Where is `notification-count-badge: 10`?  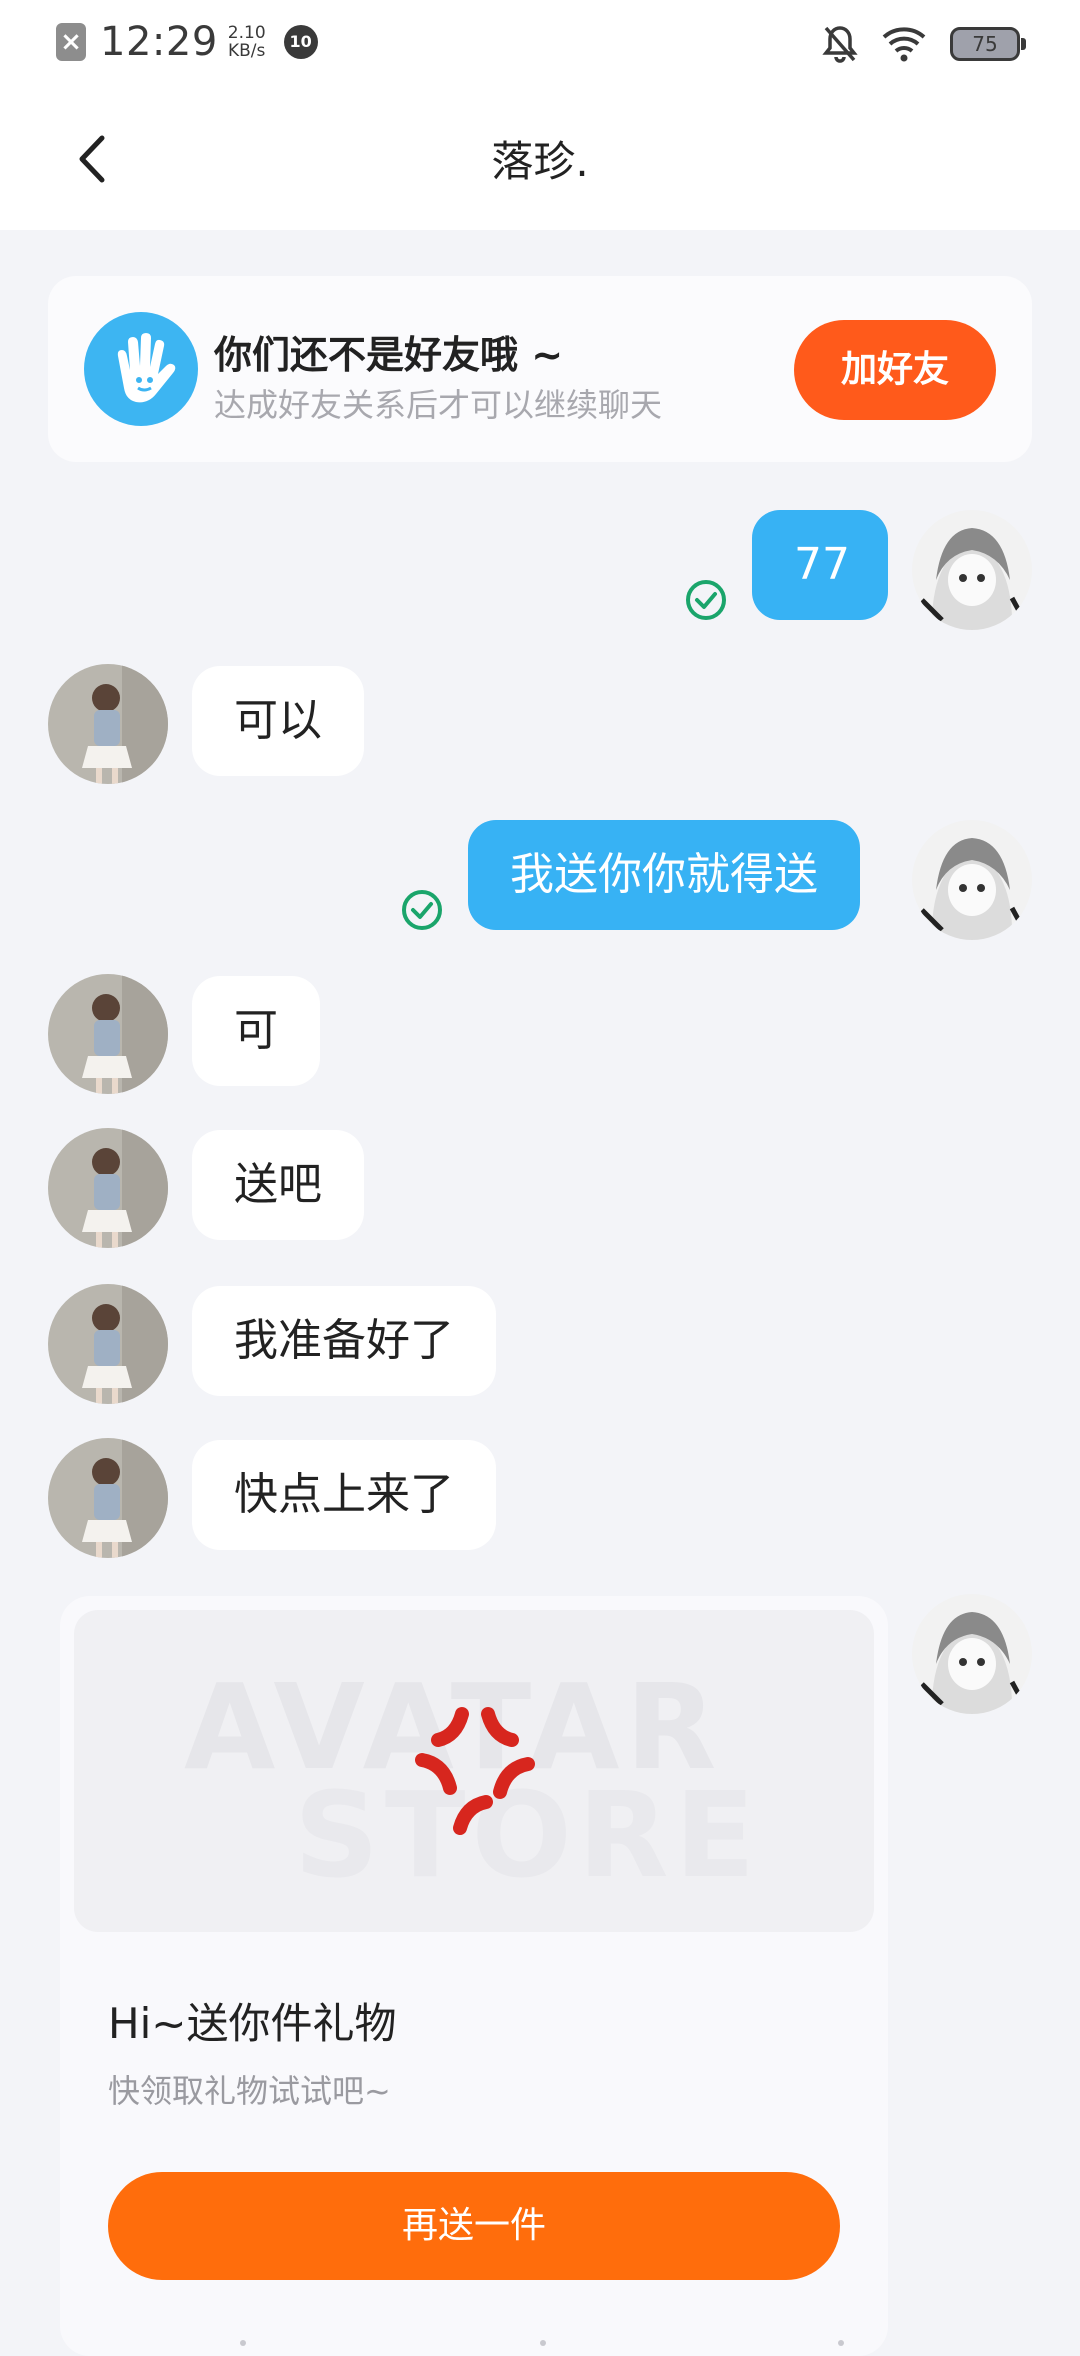 notification-count-badge: 10 is located at coordinates (300, 42).